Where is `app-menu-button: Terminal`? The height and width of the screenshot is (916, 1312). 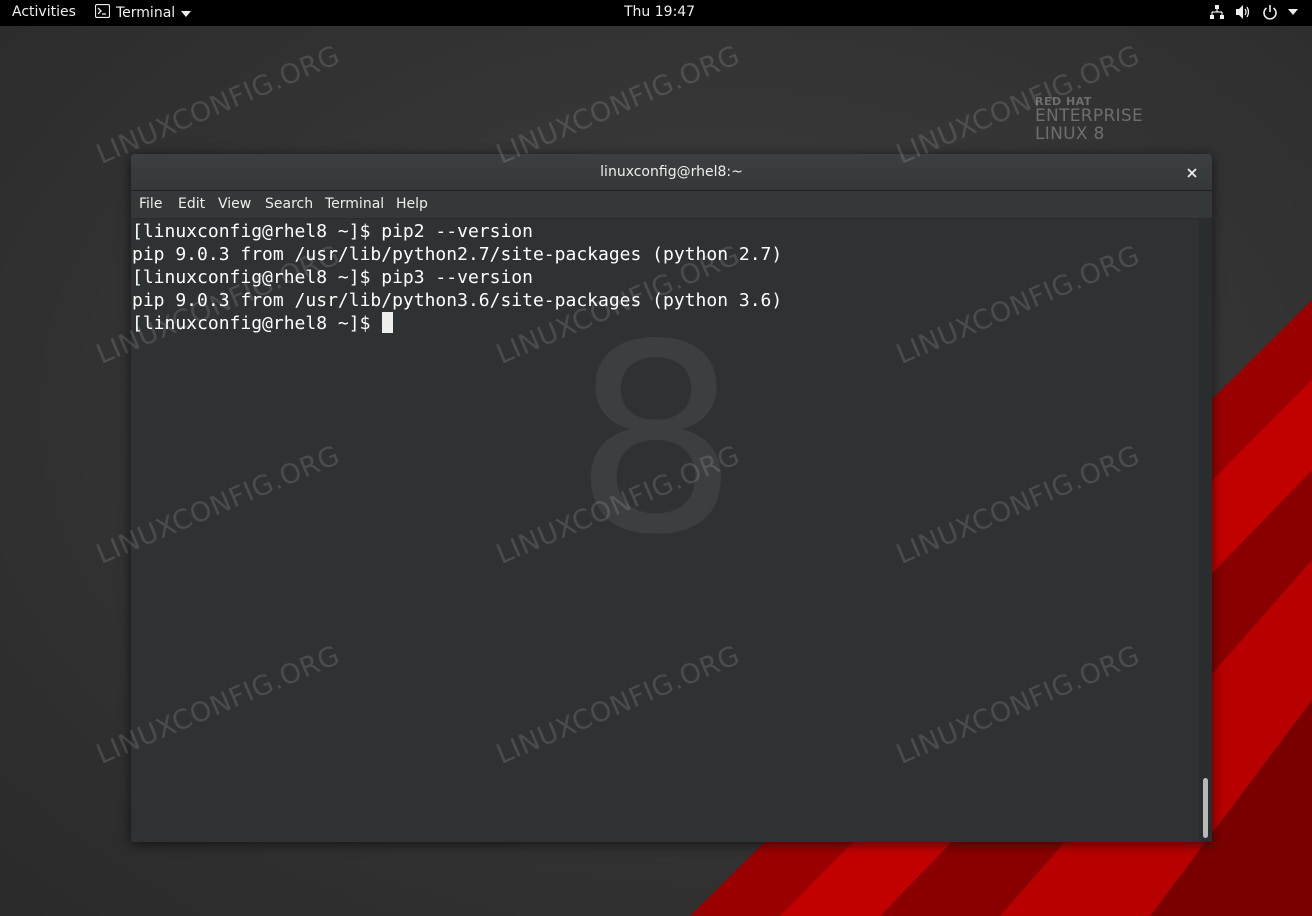
app-menu-button: Terminal is located at coordinates (143, 12).